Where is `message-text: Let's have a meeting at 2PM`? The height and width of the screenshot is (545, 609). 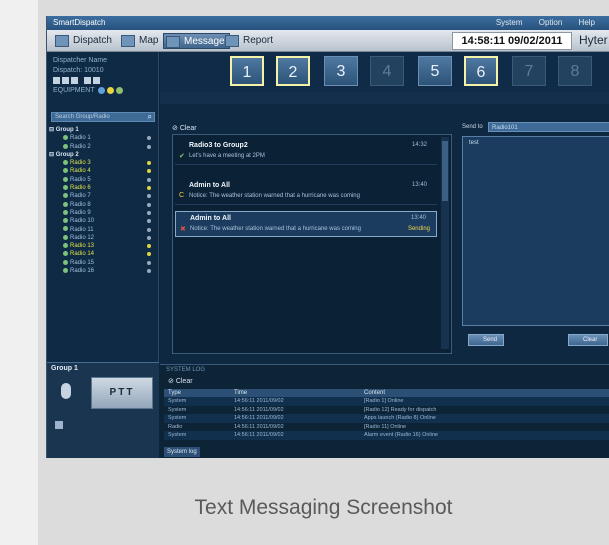 message-text: Let's have a meeting at 2PM is located at coordinates (227, 156).